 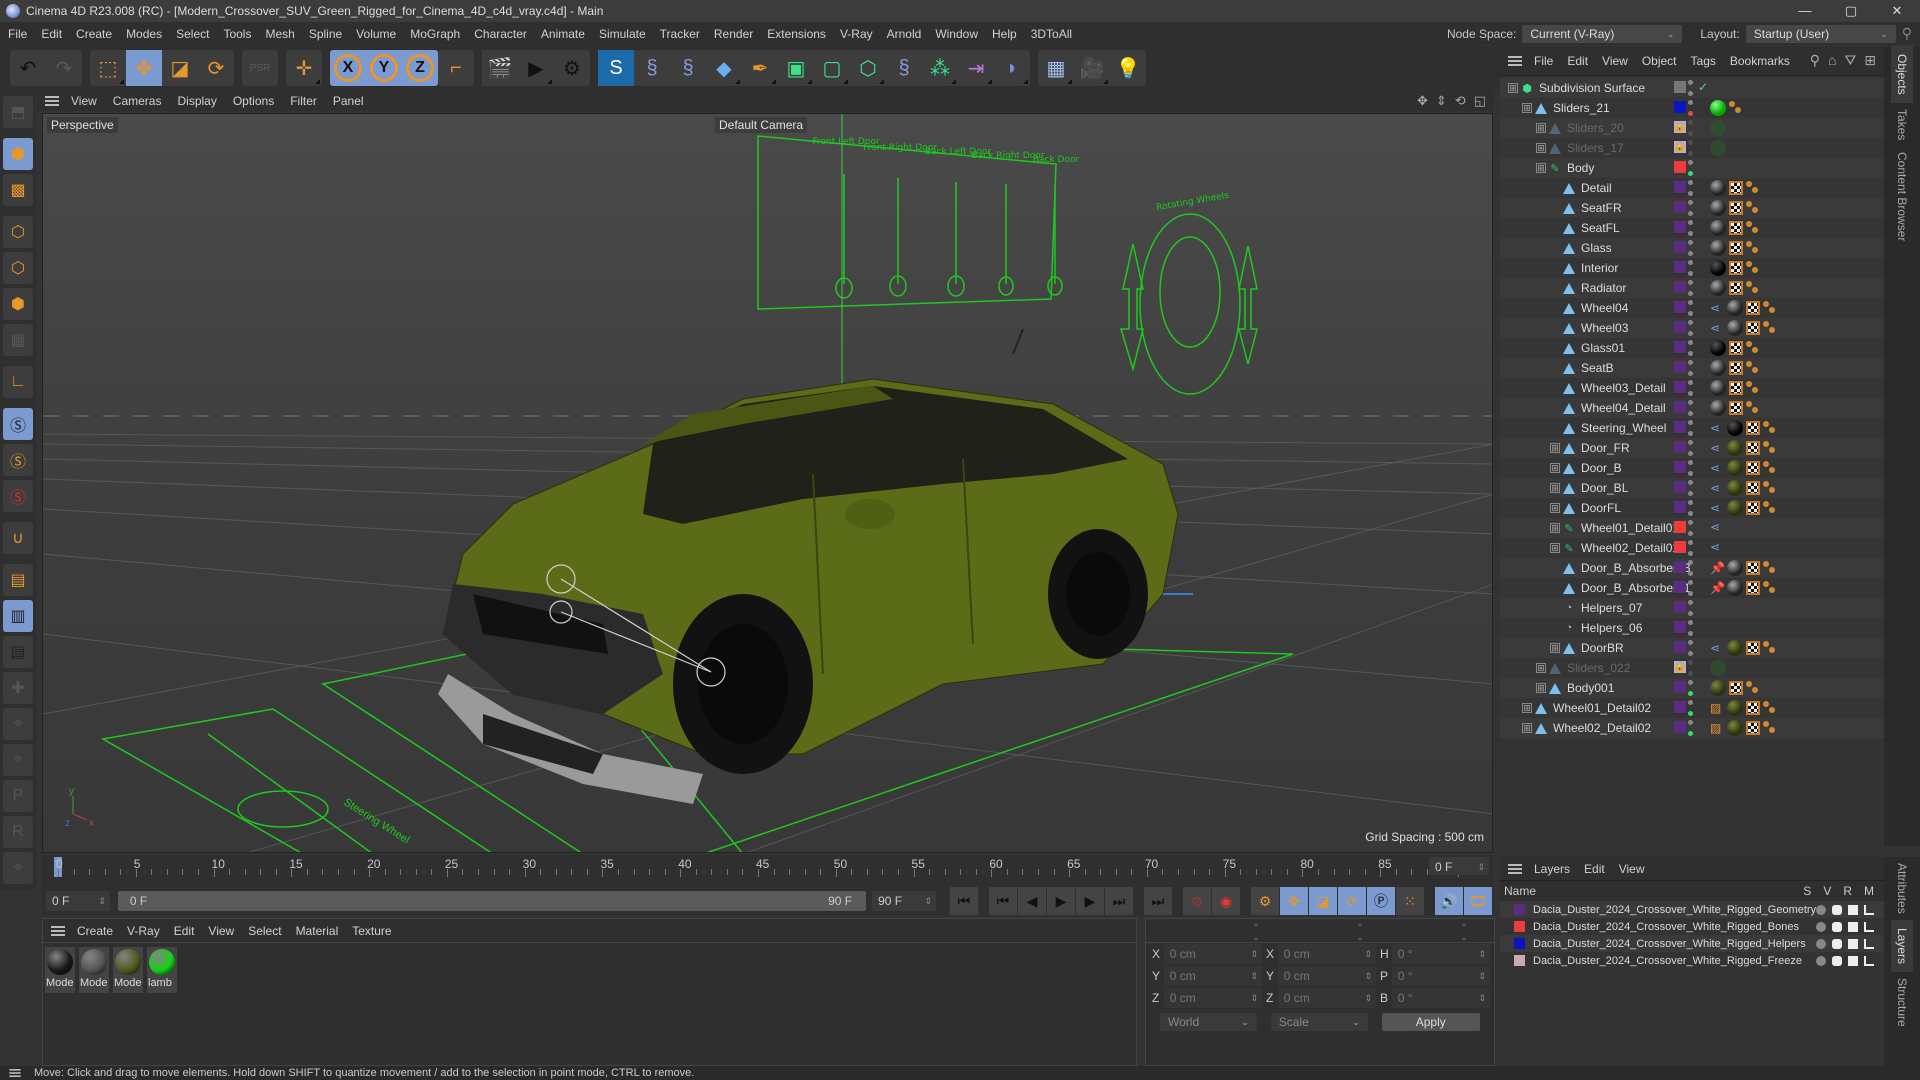 I want to click on make-editable-icon: ⬒, so click(x=18, y=112).